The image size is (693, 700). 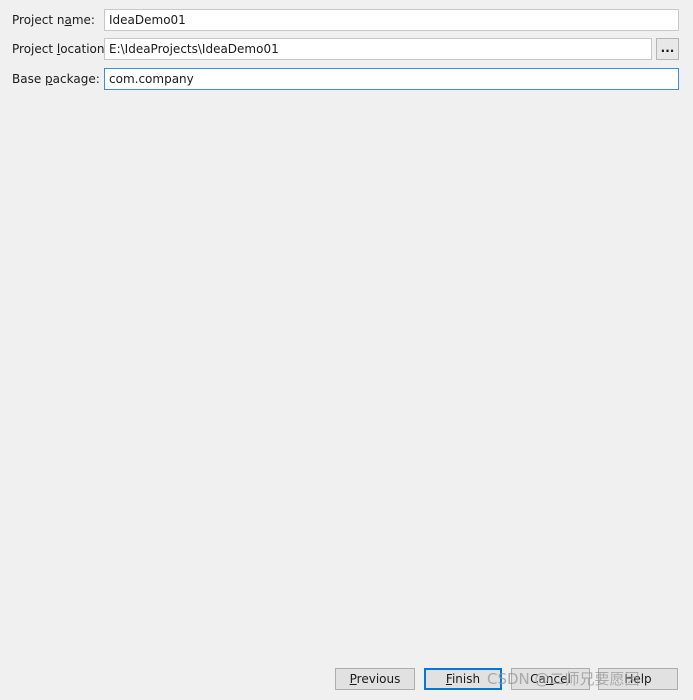 I want to click on finish-button: Finish, so click(x=463, y=679).